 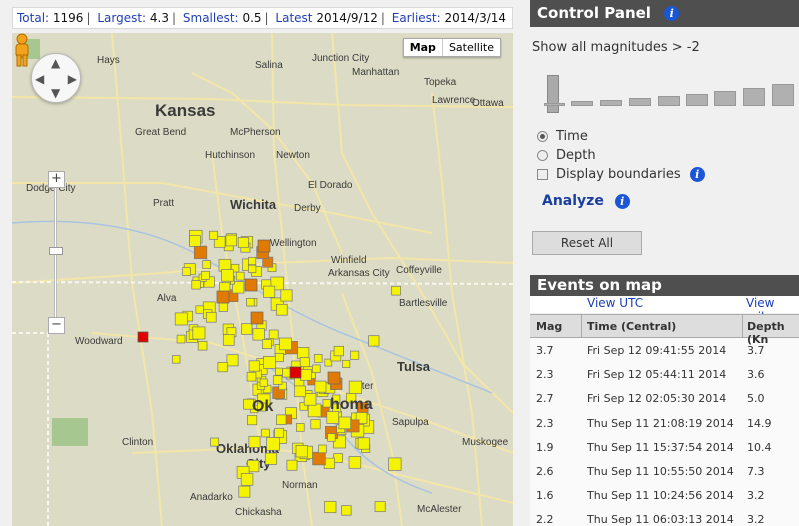 I want to click on display-boundaries-row: Display boundaries i, so click(x=621, y=174).